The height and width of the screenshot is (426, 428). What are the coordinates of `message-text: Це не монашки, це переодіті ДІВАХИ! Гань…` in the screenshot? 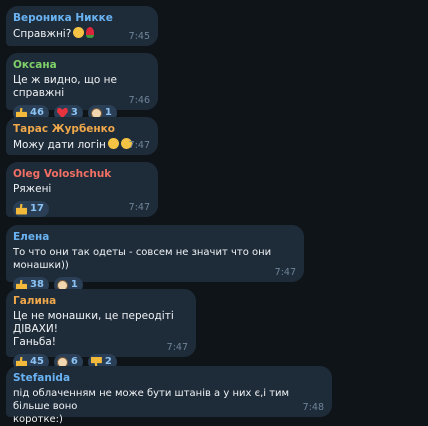 It's located at (93, 329).